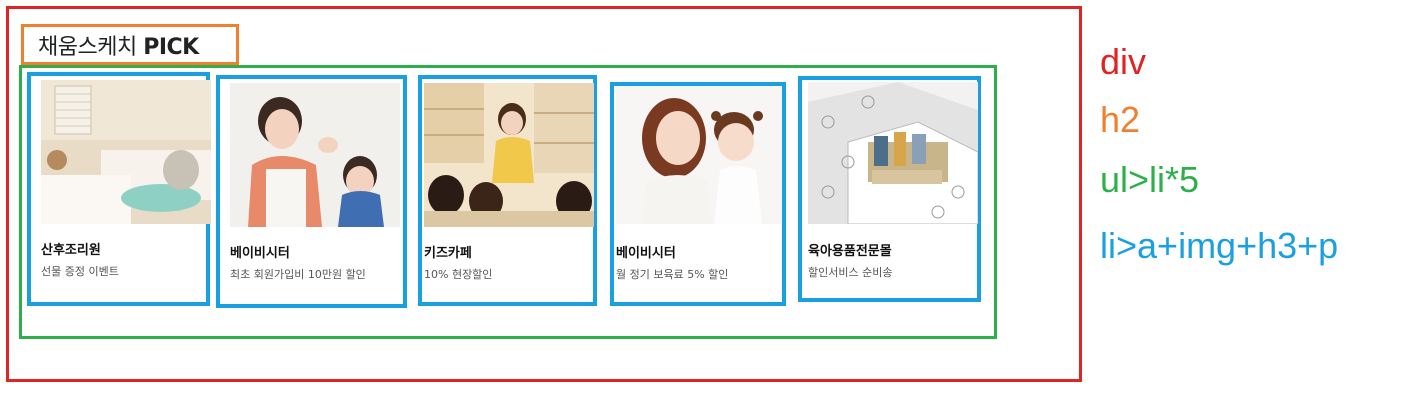 The height and width of the screenshot is (408, 1413). I want to click on li-card-5: 육아용품전문몰 할인서비스 순비송, so click(889, 189).